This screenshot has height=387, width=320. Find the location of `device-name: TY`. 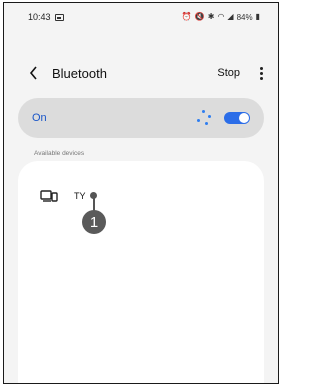

device-name: TY is located at coordinates (80, 196).